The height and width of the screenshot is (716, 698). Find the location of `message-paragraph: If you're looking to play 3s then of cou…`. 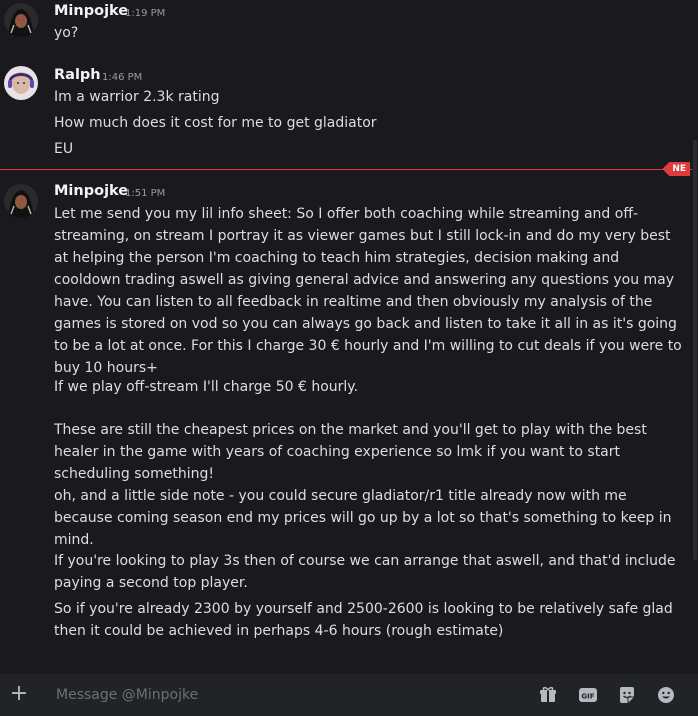

message-paragraph: If you're looking to play 3s then of cou… is located at coordinates (365, 572).